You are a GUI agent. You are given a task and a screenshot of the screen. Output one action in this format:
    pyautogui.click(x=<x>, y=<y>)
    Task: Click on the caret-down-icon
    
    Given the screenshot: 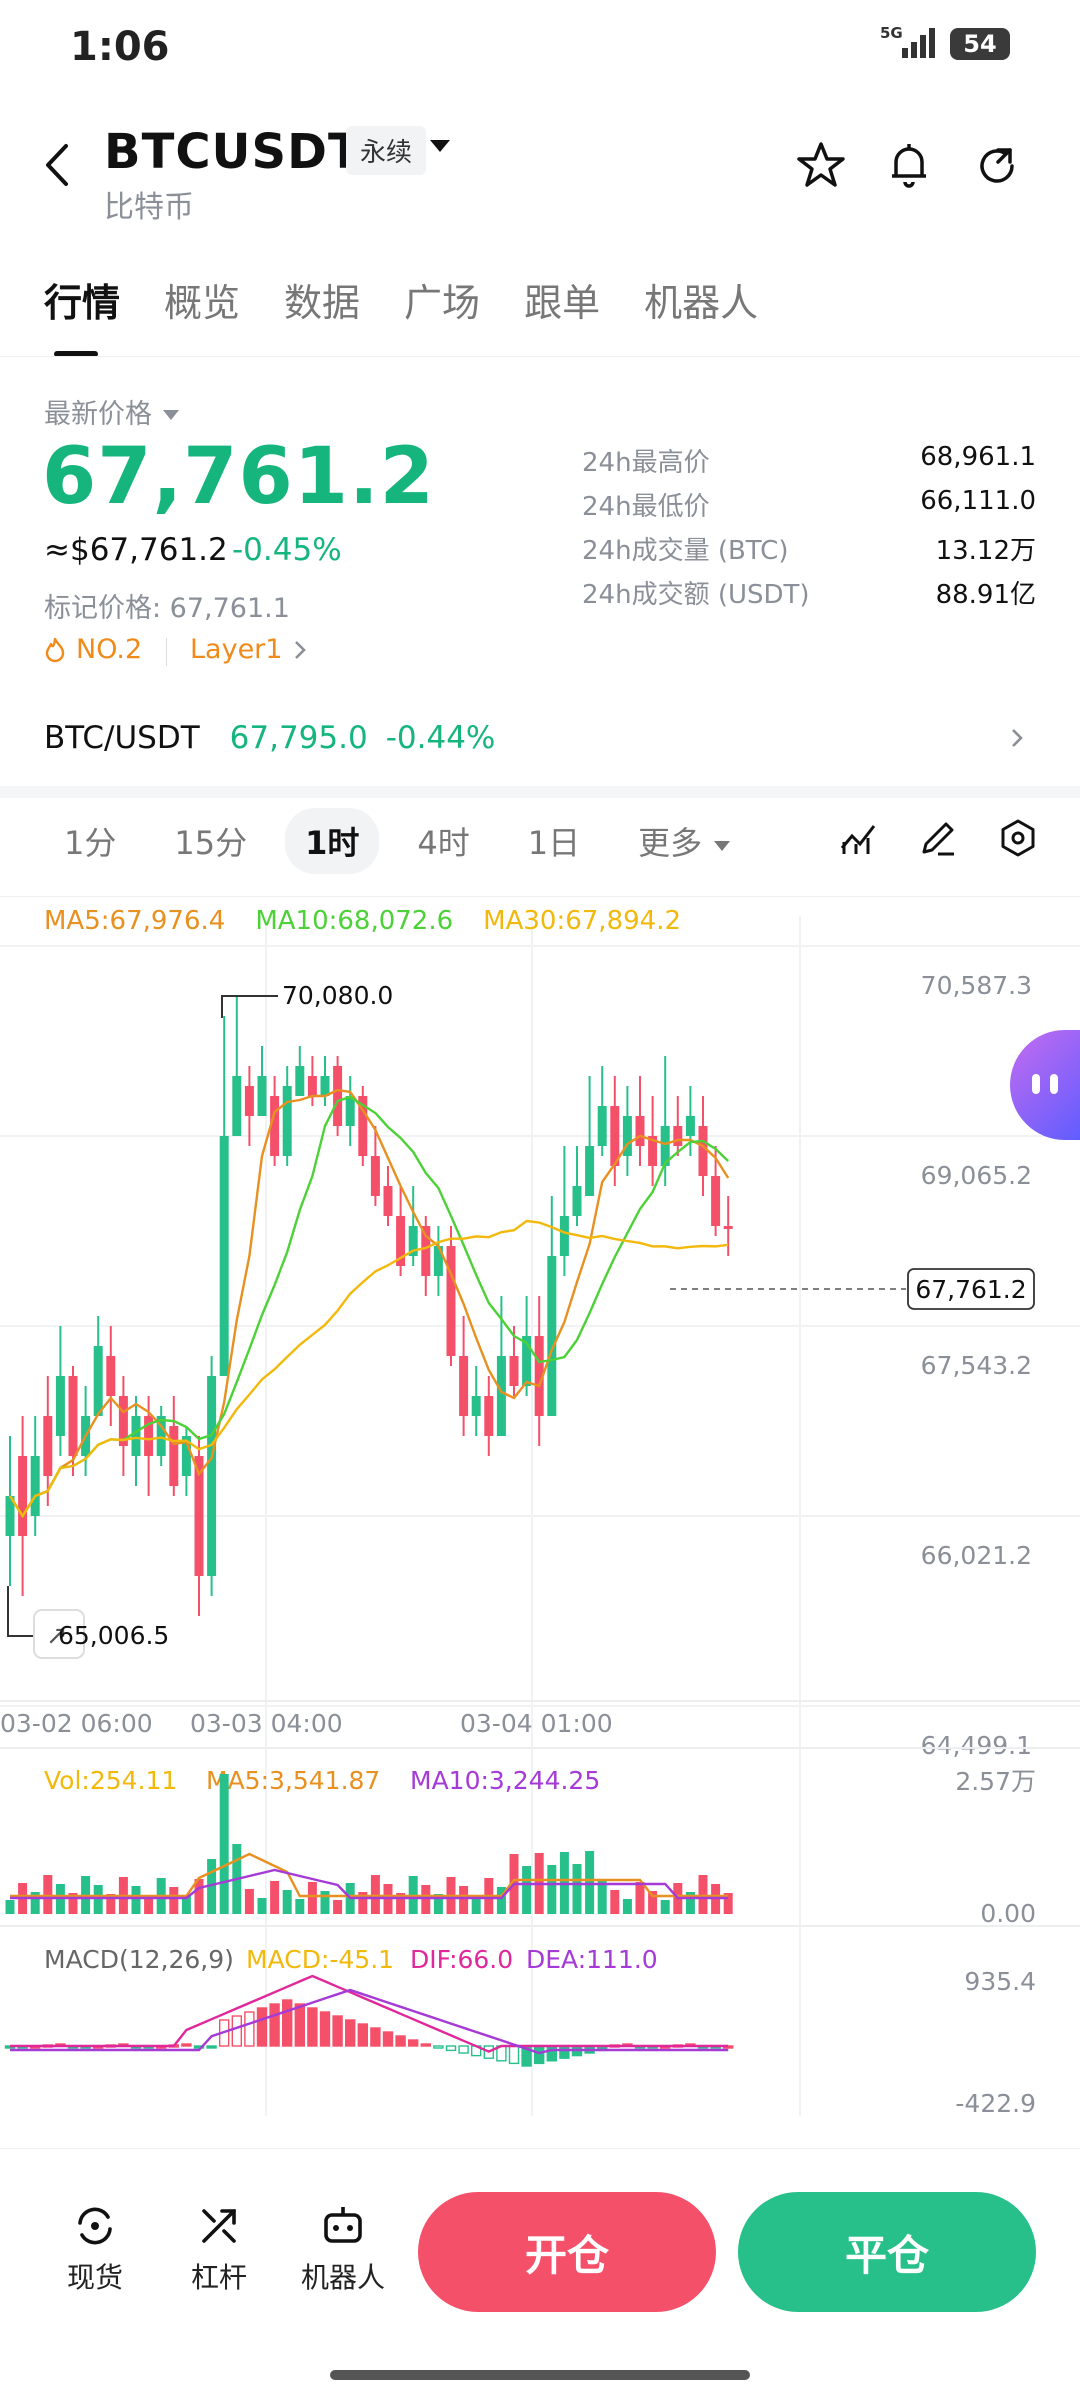 What is the action you would take?
    pyautogui.click(x=722, y=846)
    